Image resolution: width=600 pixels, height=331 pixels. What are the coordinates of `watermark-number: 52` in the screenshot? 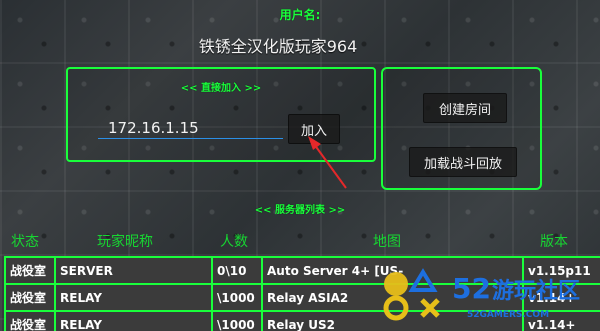 It's located at (471, 288).